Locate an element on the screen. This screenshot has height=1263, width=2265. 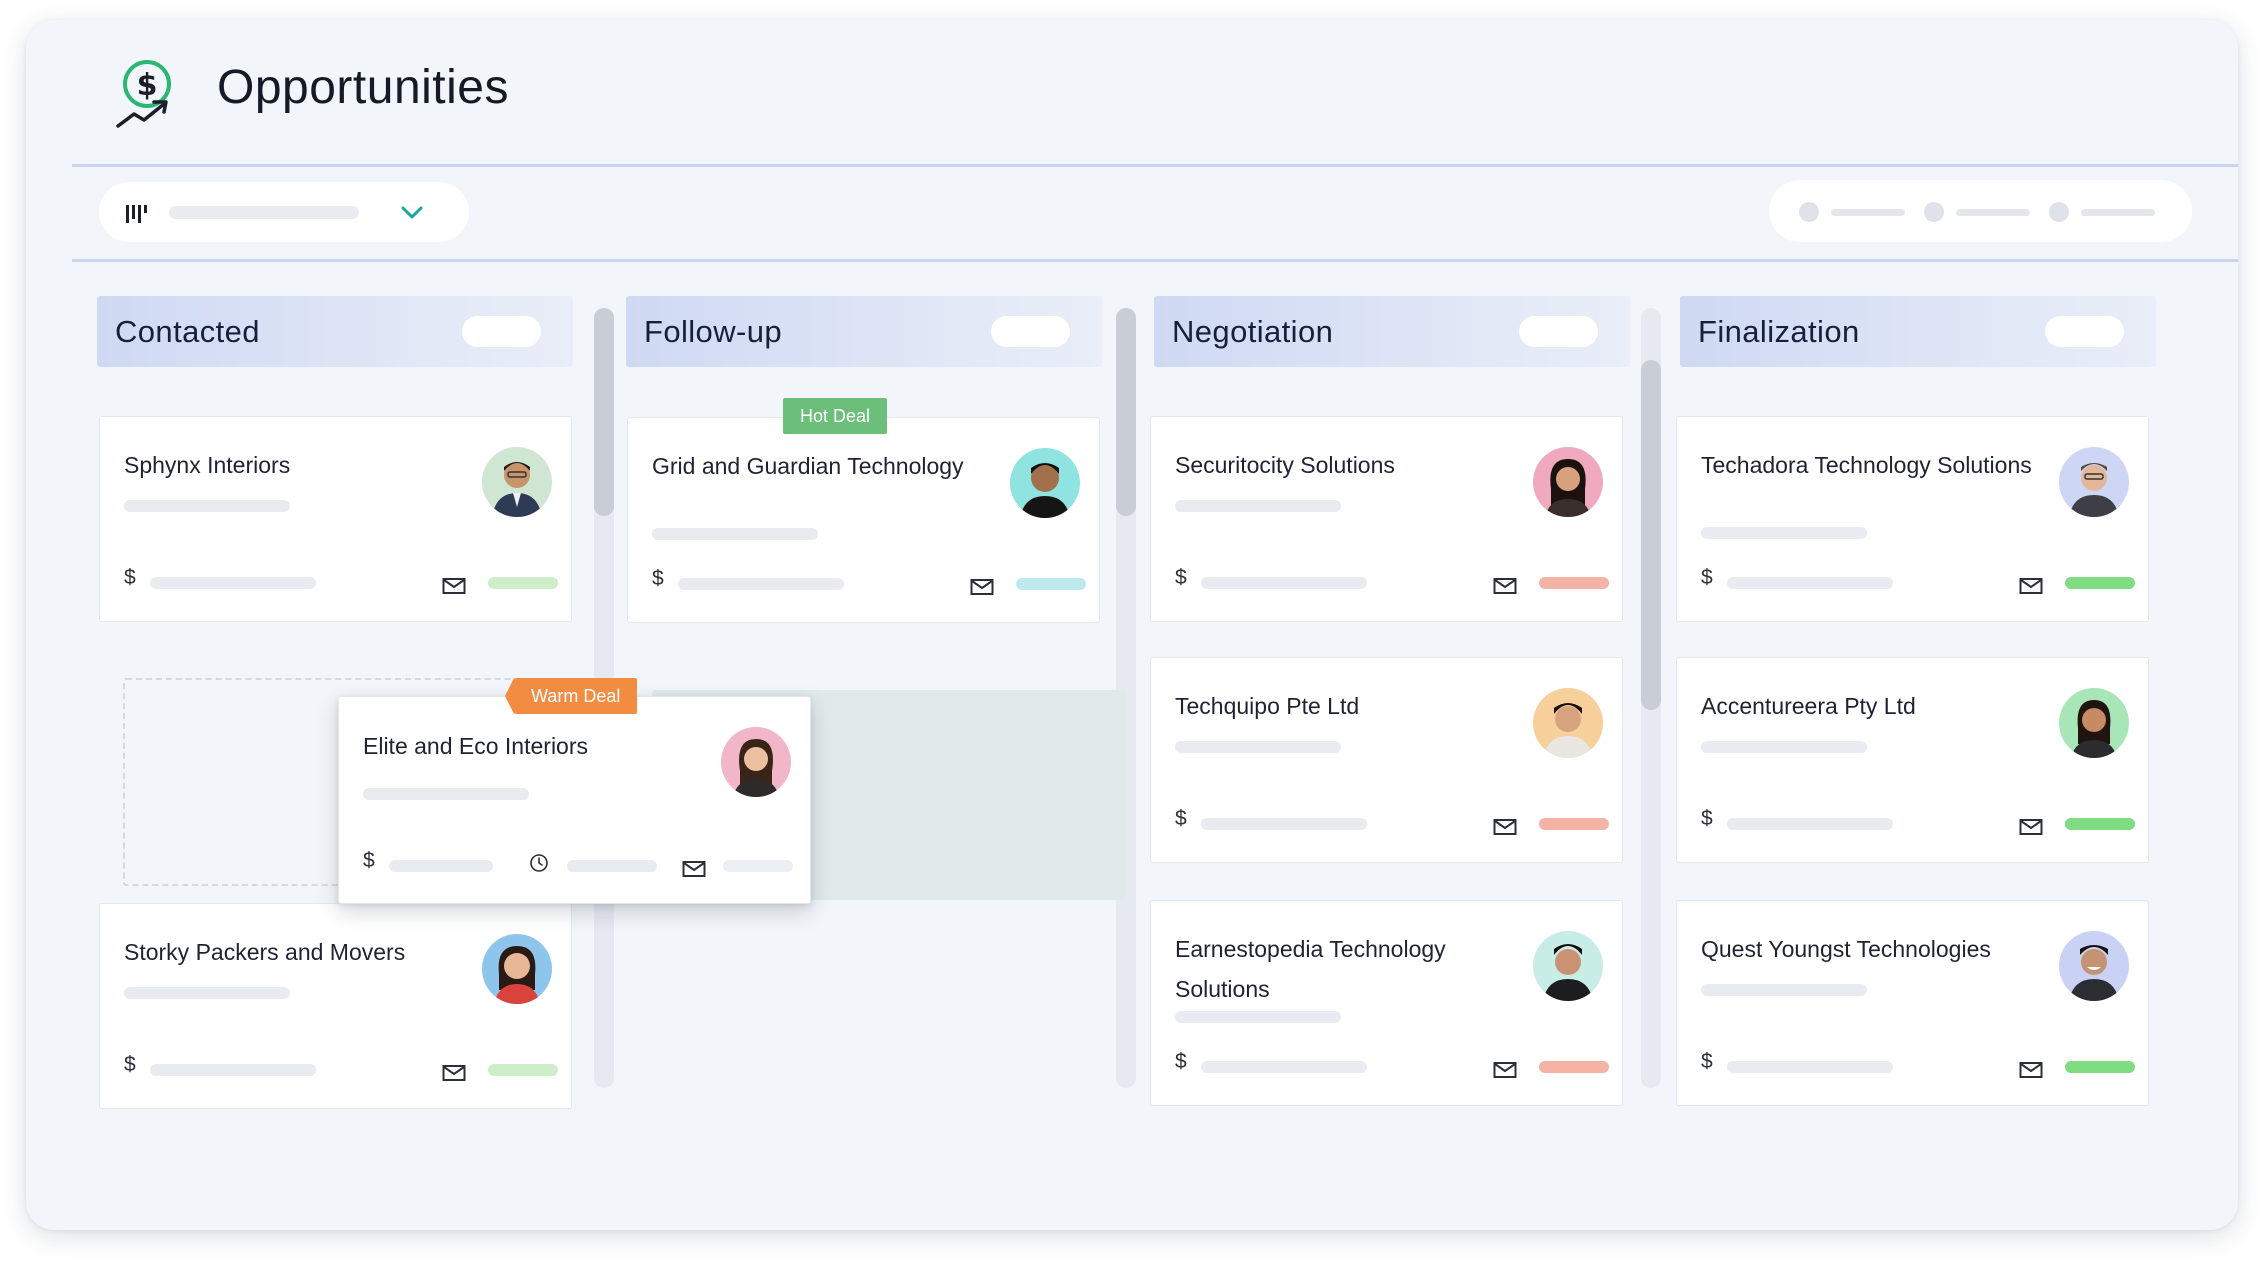
deal-card: Accentureera Pty Ltd $ is located at coordinates (1912, 760).